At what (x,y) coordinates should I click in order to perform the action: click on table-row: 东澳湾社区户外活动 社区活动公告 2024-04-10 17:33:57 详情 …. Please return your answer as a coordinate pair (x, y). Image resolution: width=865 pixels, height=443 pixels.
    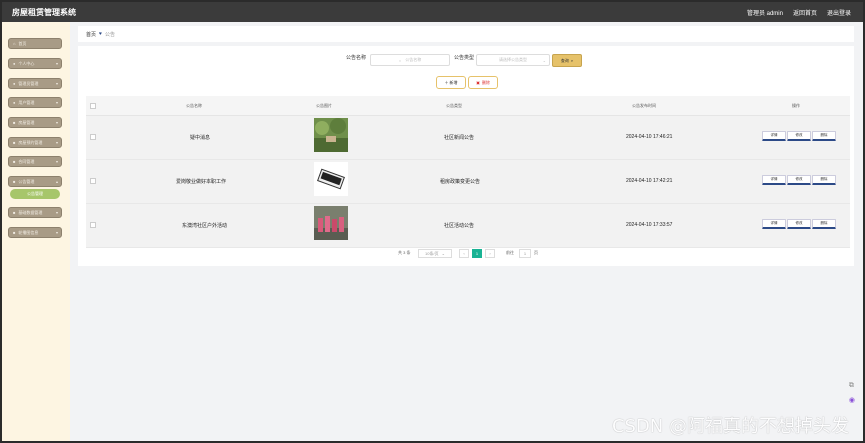
    Looking at the image, I should click on (468, 226).